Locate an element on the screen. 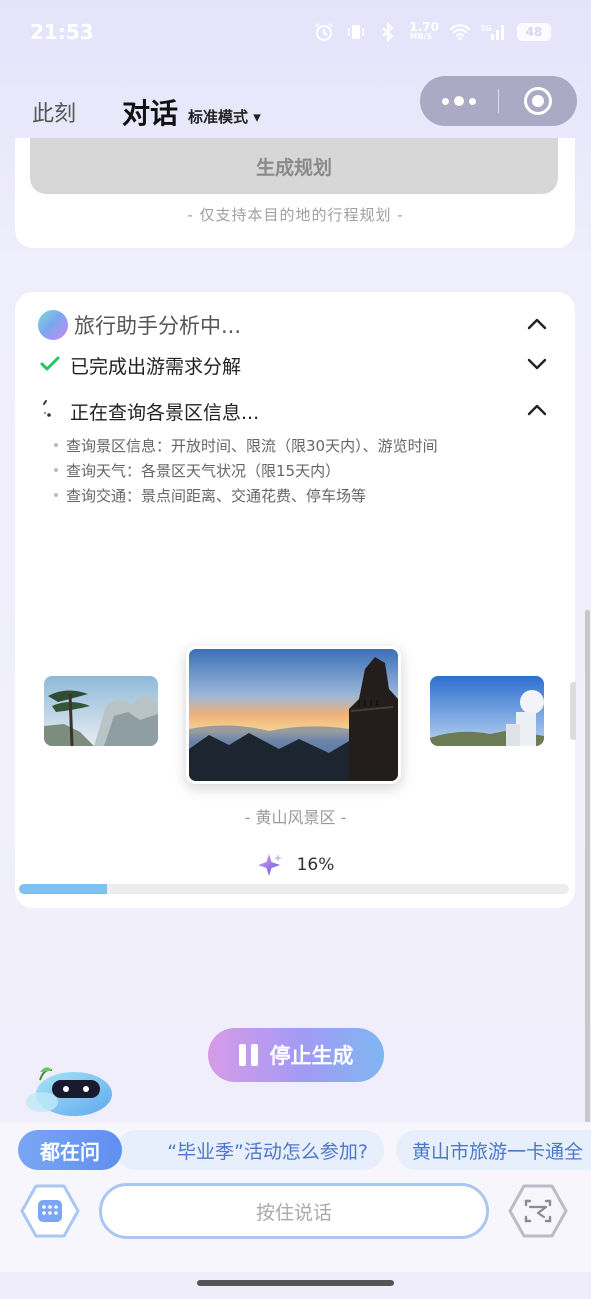 Image resolution: width=591 pixels, height=1299 pixels. progress-row: 16% is located at coordinates (295, 865).